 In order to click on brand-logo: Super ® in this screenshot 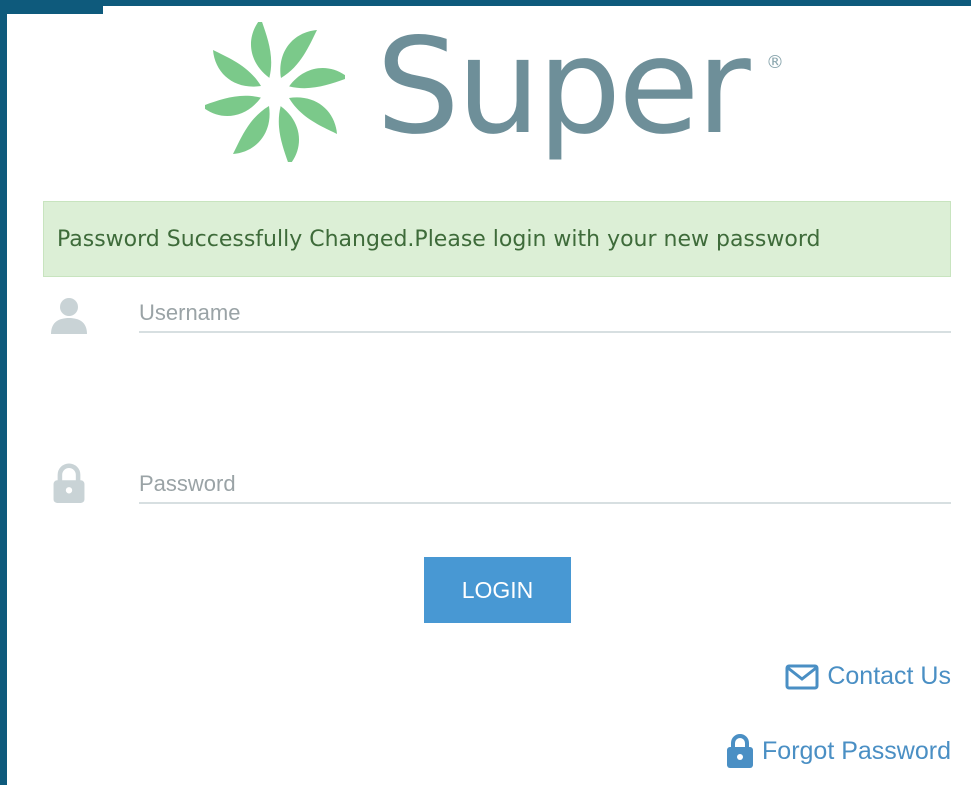, I will do `click(500, 92)`.